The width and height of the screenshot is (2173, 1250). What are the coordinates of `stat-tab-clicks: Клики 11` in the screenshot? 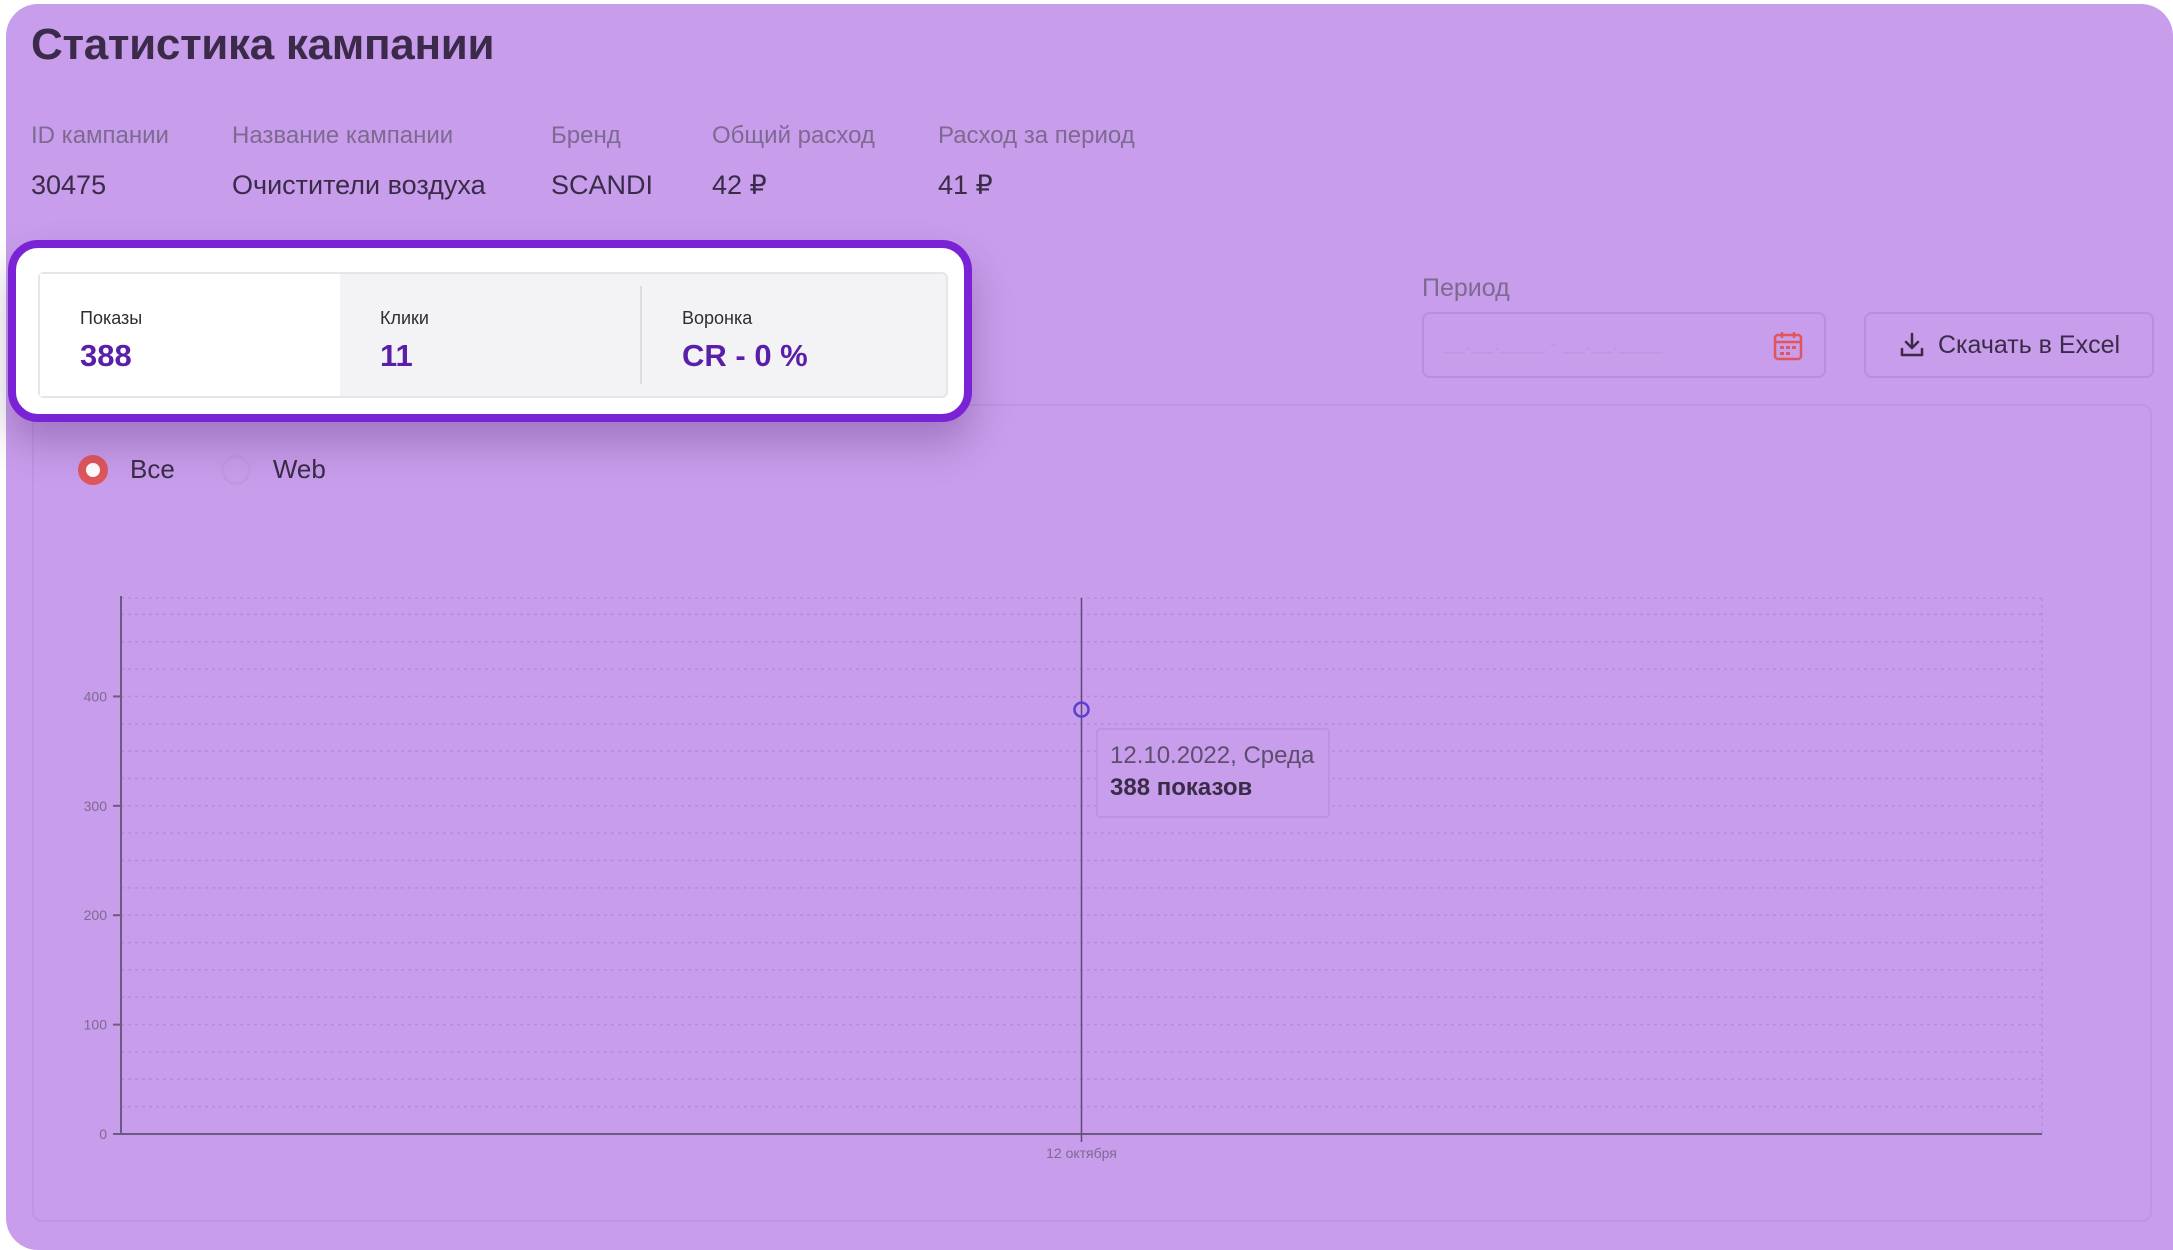 It's located at (491, 335).